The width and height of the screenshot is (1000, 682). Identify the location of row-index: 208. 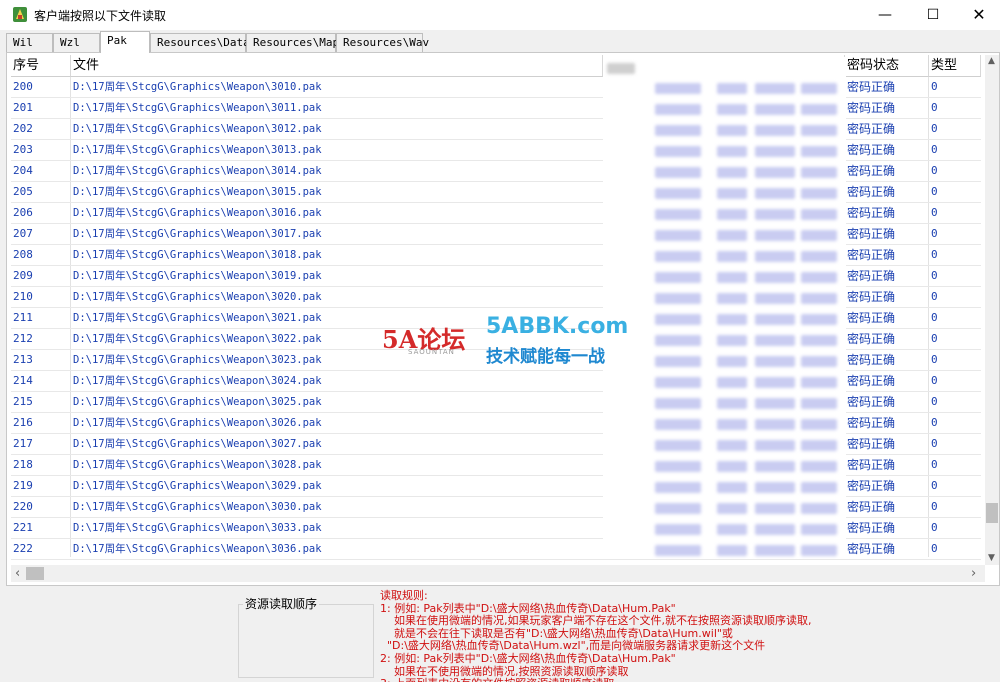
(23, 254).